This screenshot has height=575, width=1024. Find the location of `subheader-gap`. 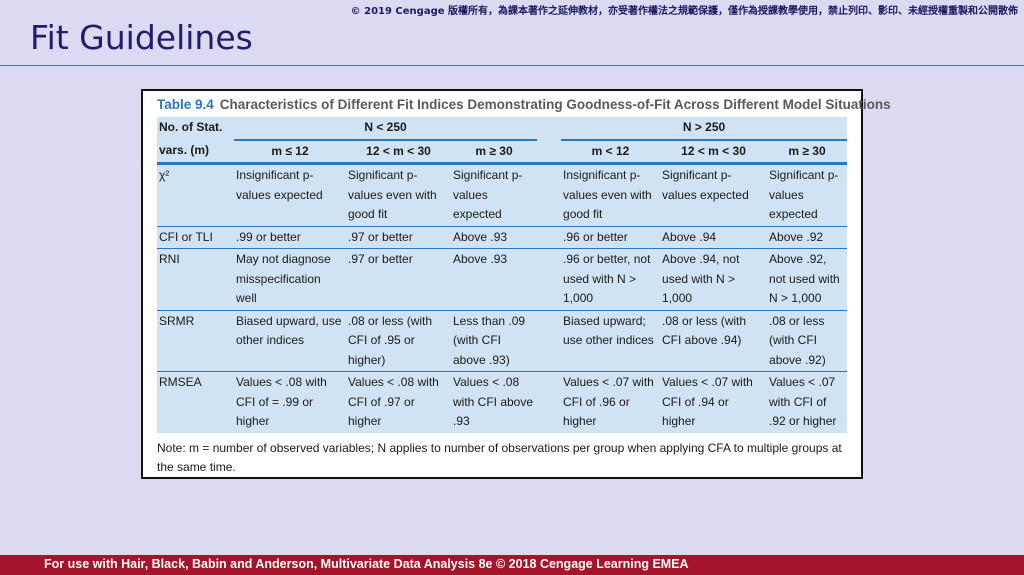

subheader-gap is located at coordinates (549, 152).